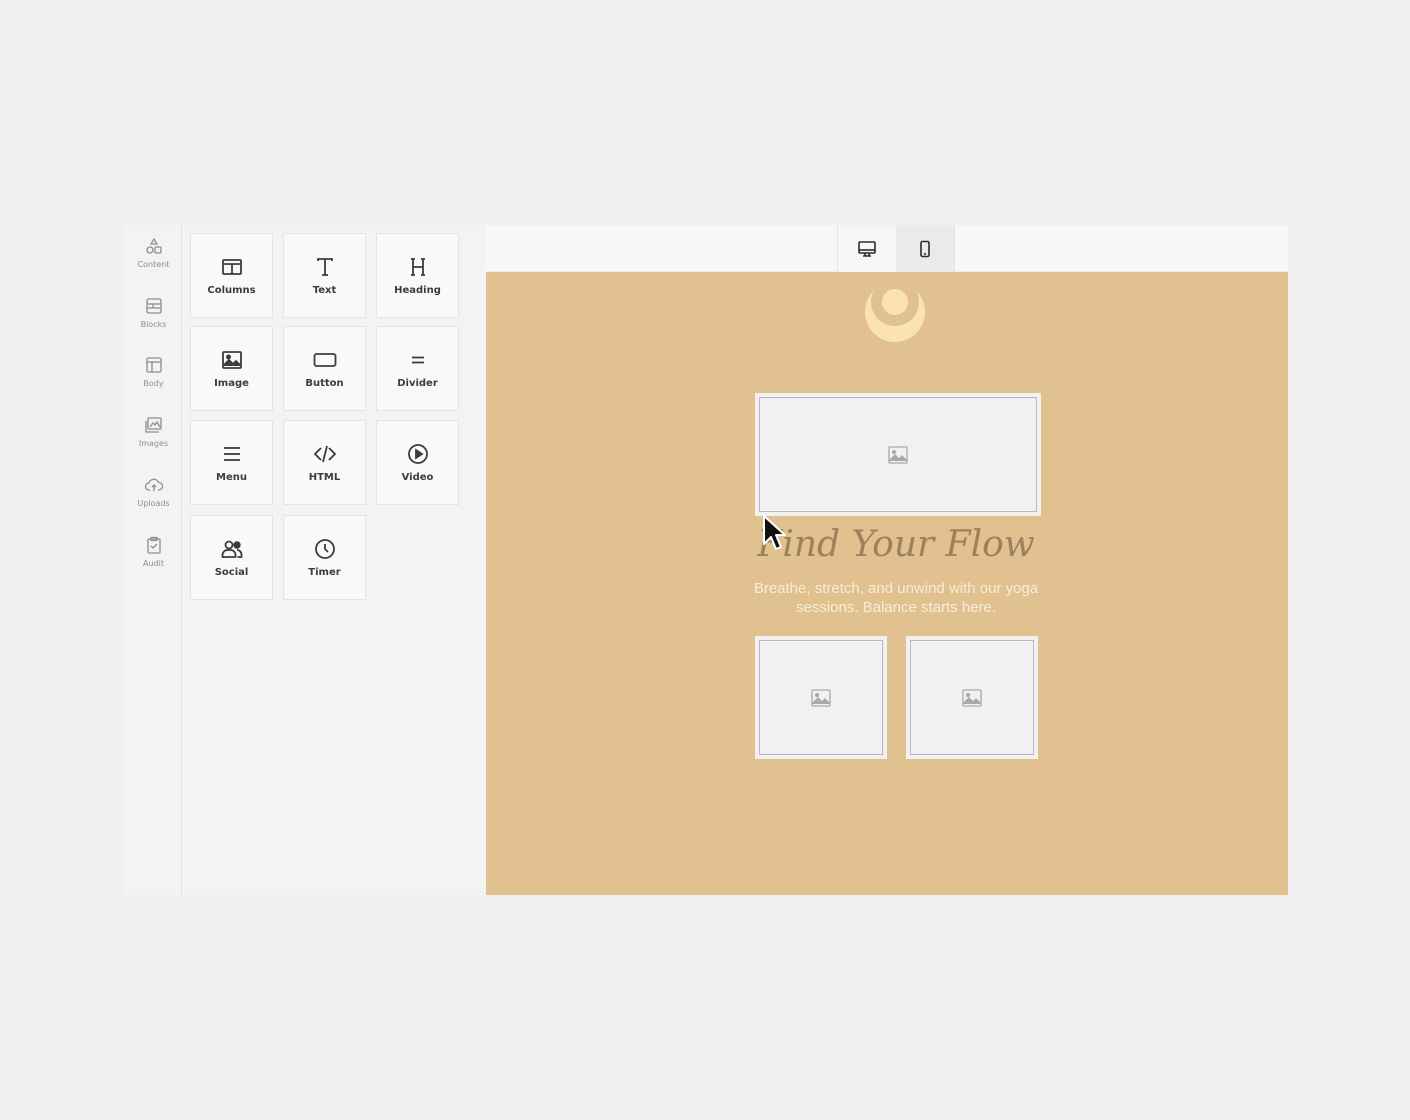 The width and height of the screenshot is (1410, 1120). What do you see at coordinates (324, 383) in the screenshot?
I see `tool-label: Button` at bounding box center [324, 383].